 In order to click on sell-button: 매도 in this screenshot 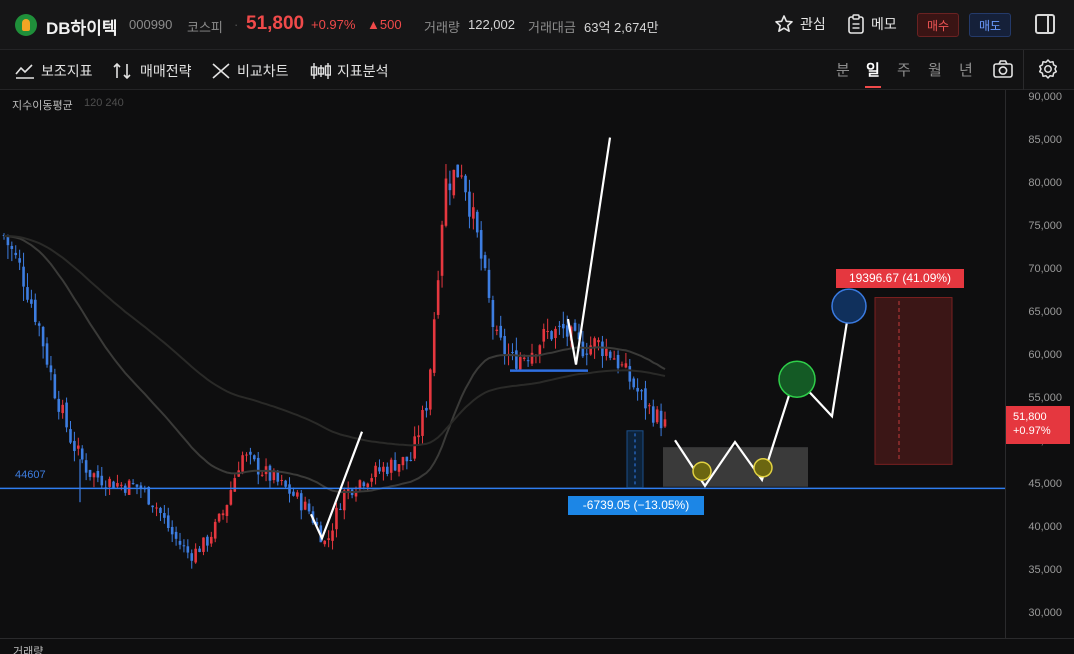, I will do `click(990, 25)`.